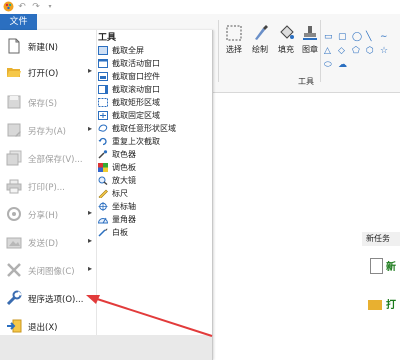 The image size is (400, 360). What do you see at coordinates (149, 316) in the screenshot?
I see `annotation-arrow` at bounding box center [149, 316].